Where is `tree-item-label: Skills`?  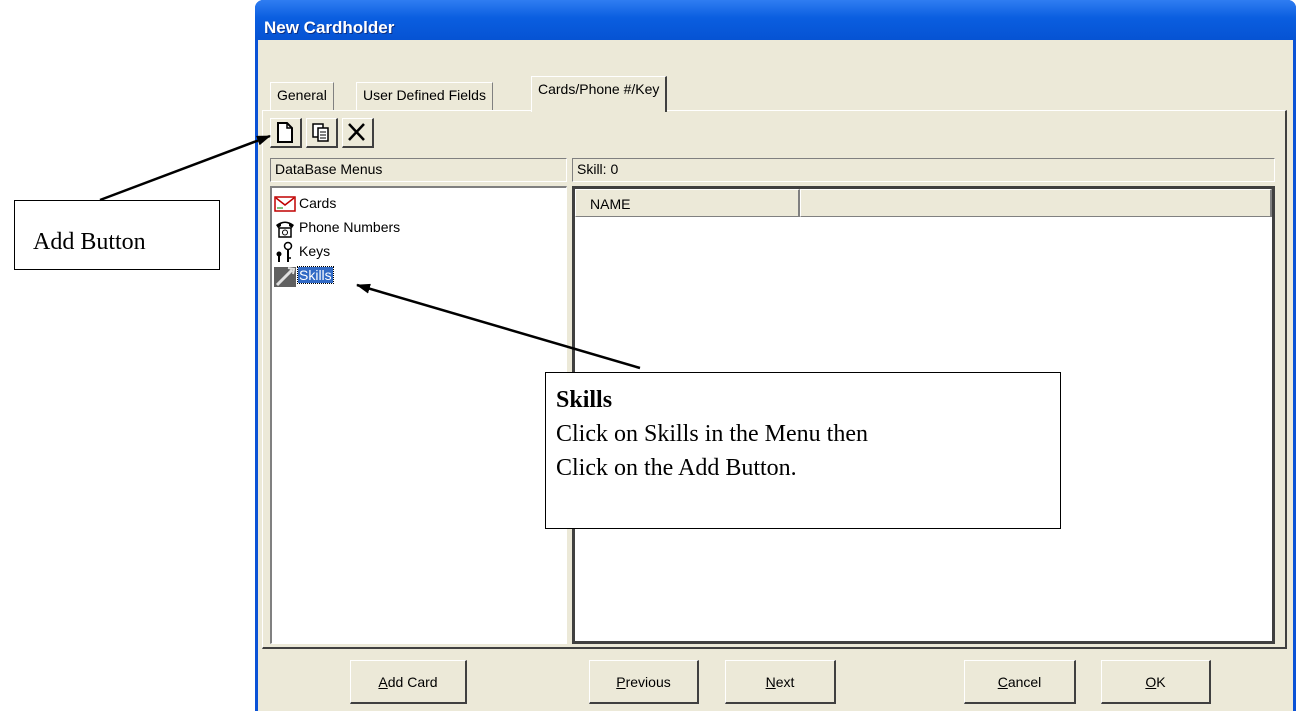
tree-item-label: Skills is located at coordinates (315, 275).